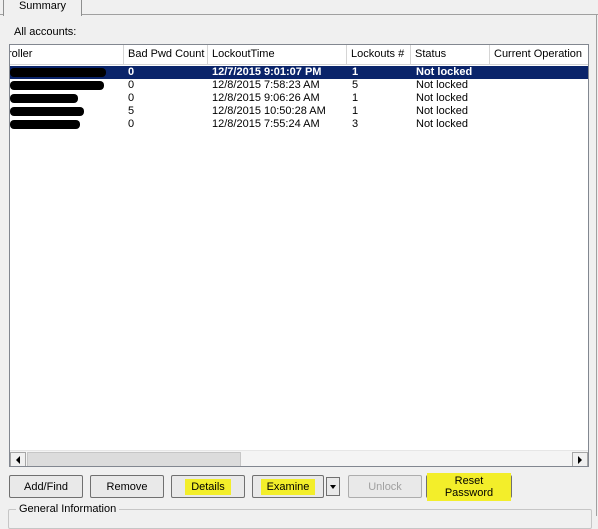 Image resolution: width=598 pixels, height=529 pixels. What do you see at coordinates (355, 124) in the screenshot?
I see `cell-lockouts: 3` at bounding box center [355, 124].